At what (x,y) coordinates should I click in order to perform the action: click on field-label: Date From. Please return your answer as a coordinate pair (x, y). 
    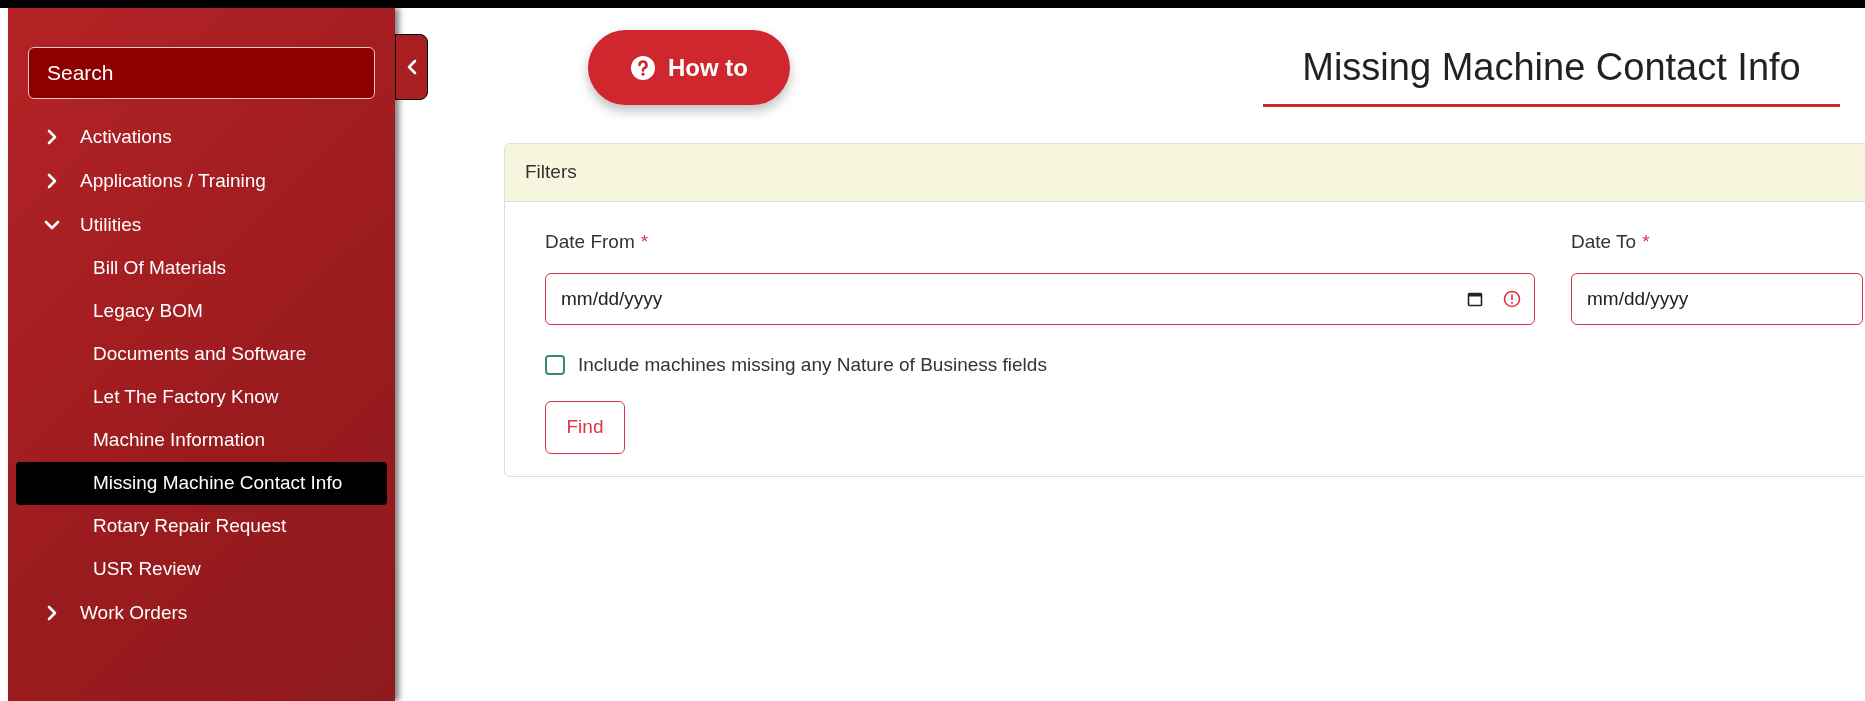
    Looking at the image, I should click on (590, 242).